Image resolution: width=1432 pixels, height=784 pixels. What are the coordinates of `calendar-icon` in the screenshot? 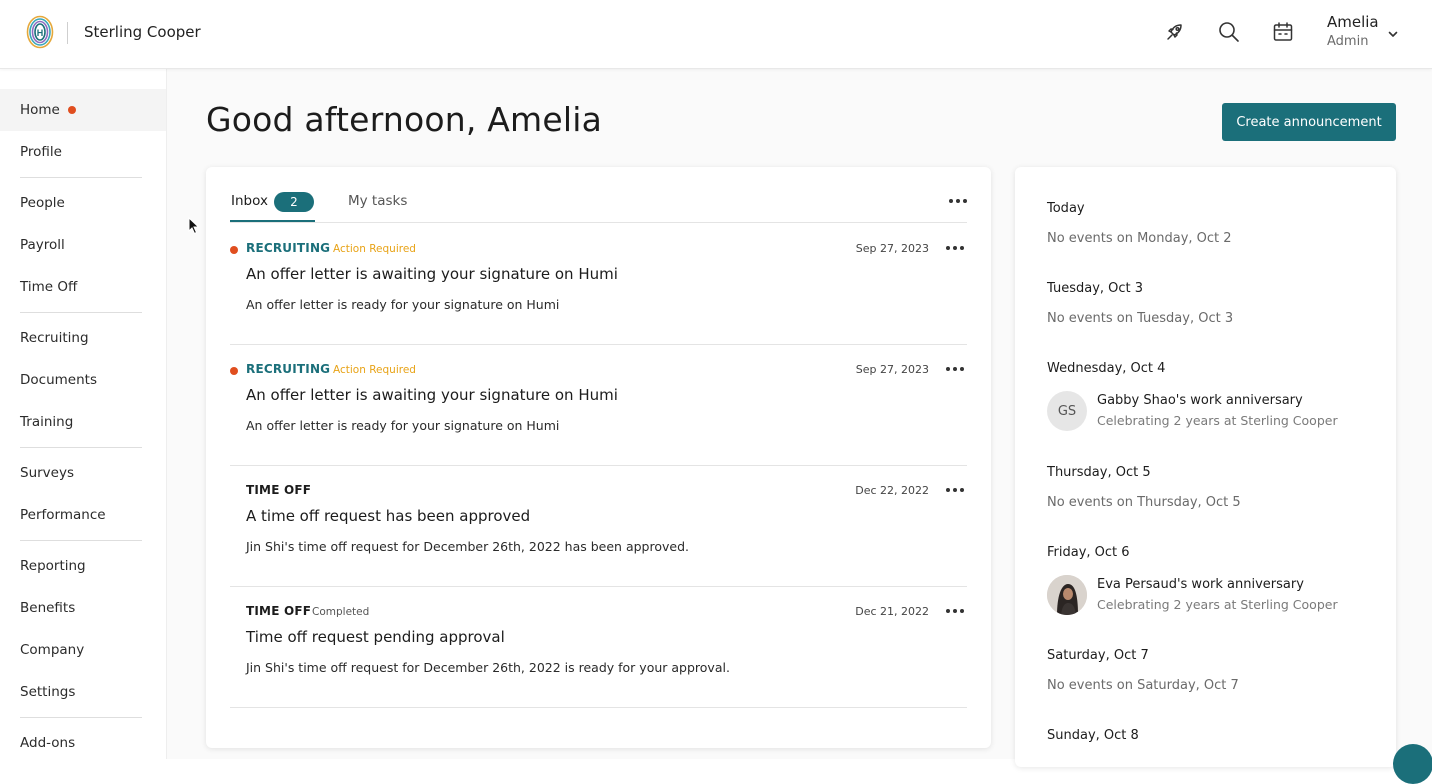 It's located at (1283, 32).